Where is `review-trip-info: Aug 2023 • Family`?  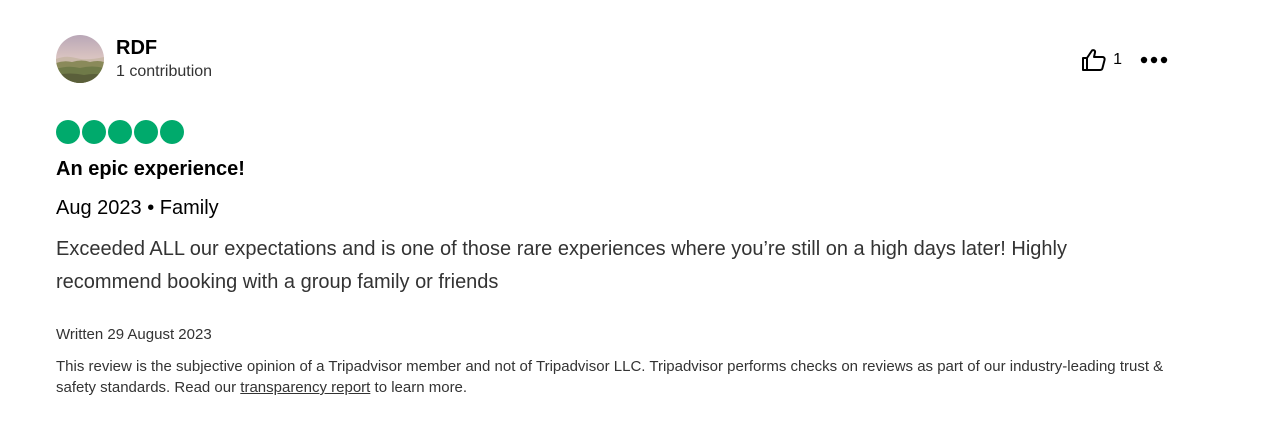 review-trip-info: Aug 2023 • Family is located at coordinates (137, 208).